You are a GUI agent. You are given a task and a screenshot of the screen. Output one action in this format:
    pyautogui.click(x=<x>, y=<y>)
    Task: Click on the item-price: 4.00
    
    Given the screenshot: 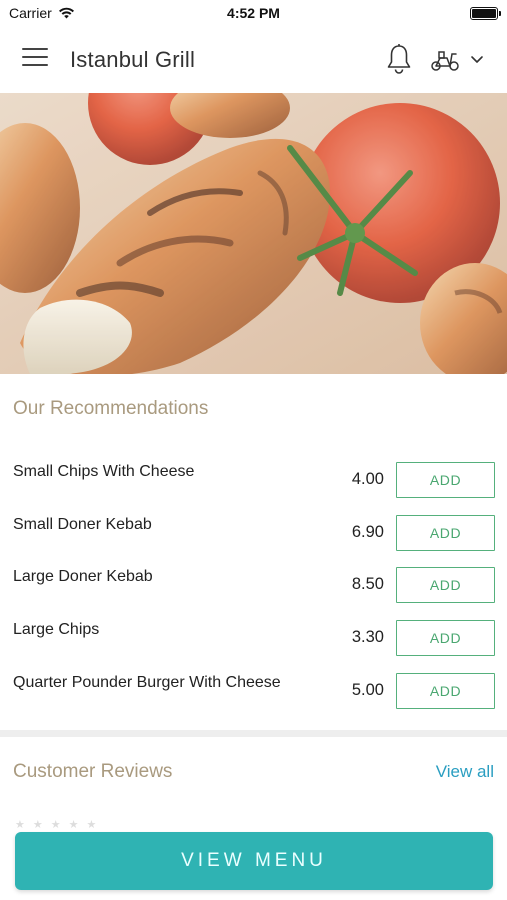 What is the action you would take?
    pyautogui.click(x=367, y=479)
    